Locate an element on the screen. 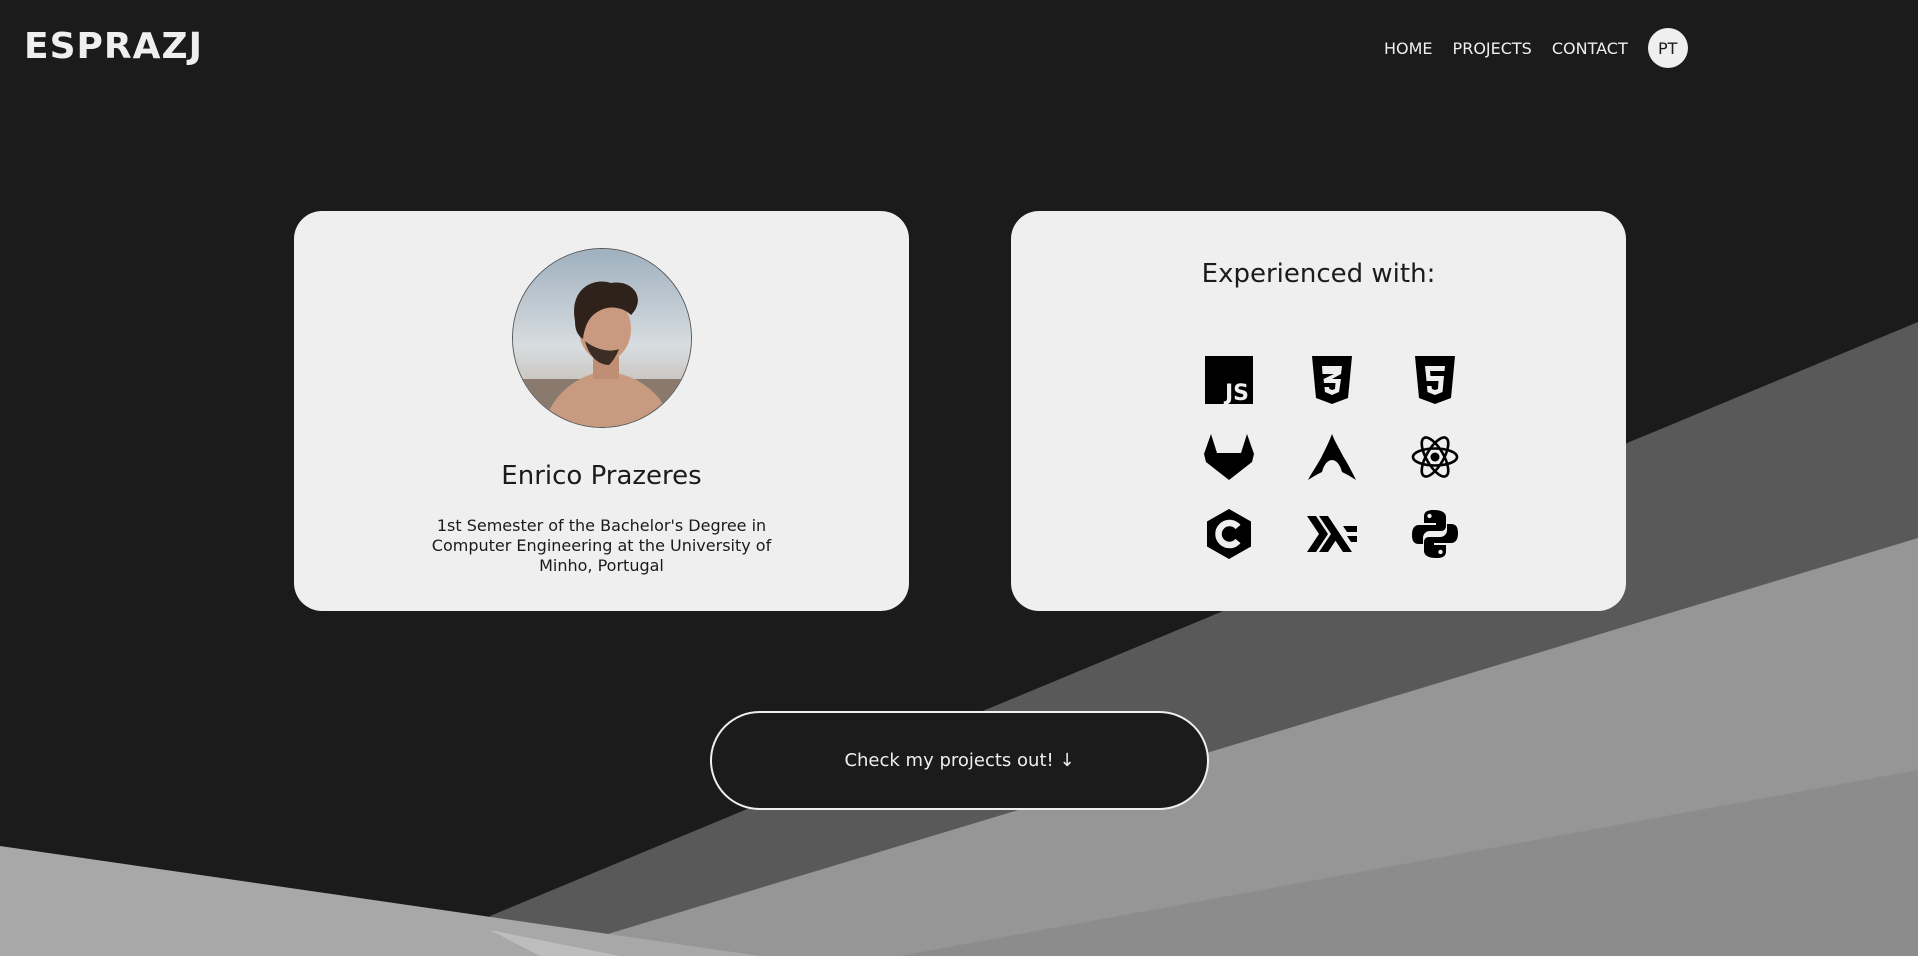 Image resolution: width=1918 pixels, height=956 pixels. c-language-icon is located at coordinates (1228, 533).